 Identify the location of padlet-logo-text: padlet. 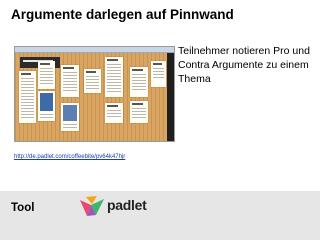
(127, 205).